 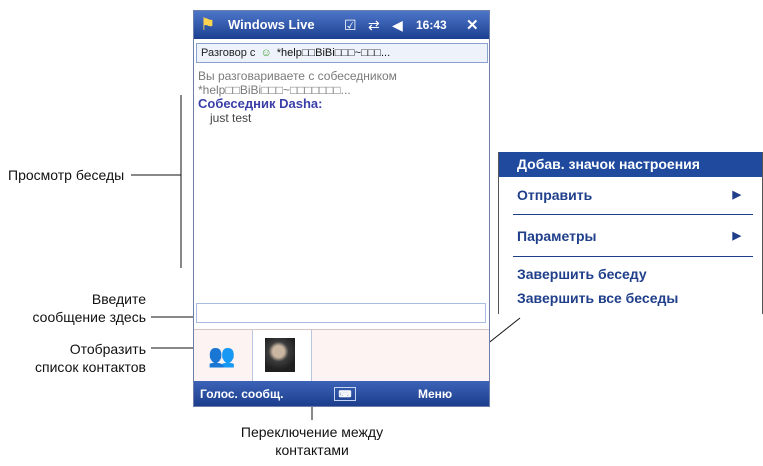 I want to click on menu-item-options: Параметры ▶, so click(x=632, y=236).